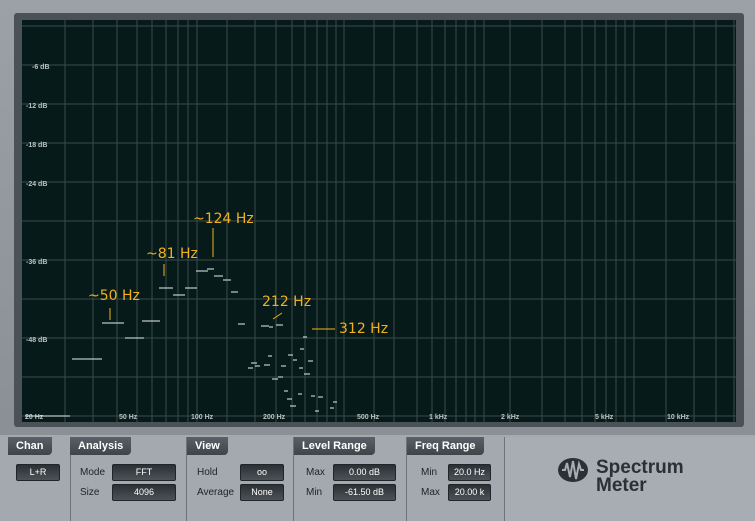 The height and width of the screenshot is (521, 755). What do you see at coordinates (34, 417) in the screenshot?
I see `freq-tick: 20 Hz` at bounding box center [34, 417].